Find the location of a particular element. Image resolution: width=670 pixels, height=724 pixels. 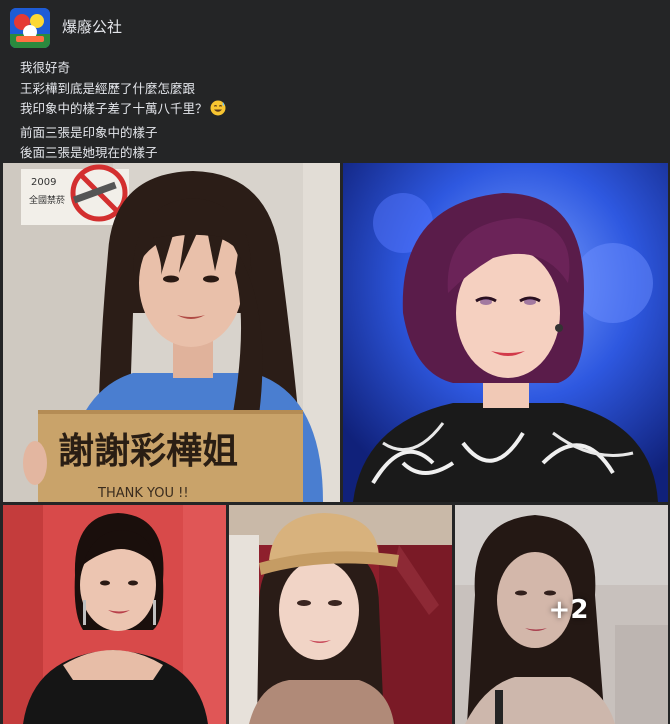

post-line: 我印象中的樣子差了十萬八千里？ is located at coordinates (123, 111).